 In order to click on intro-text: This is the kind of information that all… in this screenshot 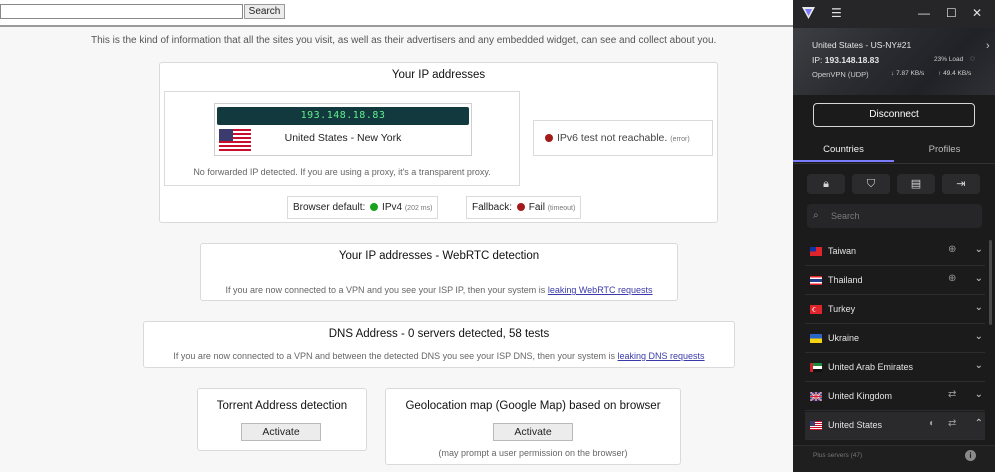, I will do `click(404, 40)`.